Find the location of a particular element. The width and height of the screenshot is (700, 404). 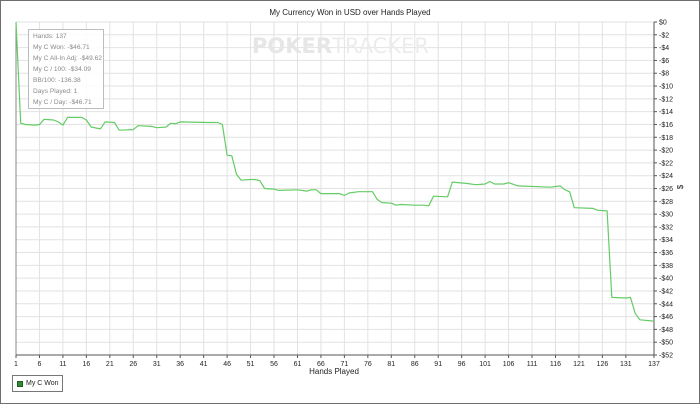

y-tick-label: -$30 is located at coordinates (666, 215).